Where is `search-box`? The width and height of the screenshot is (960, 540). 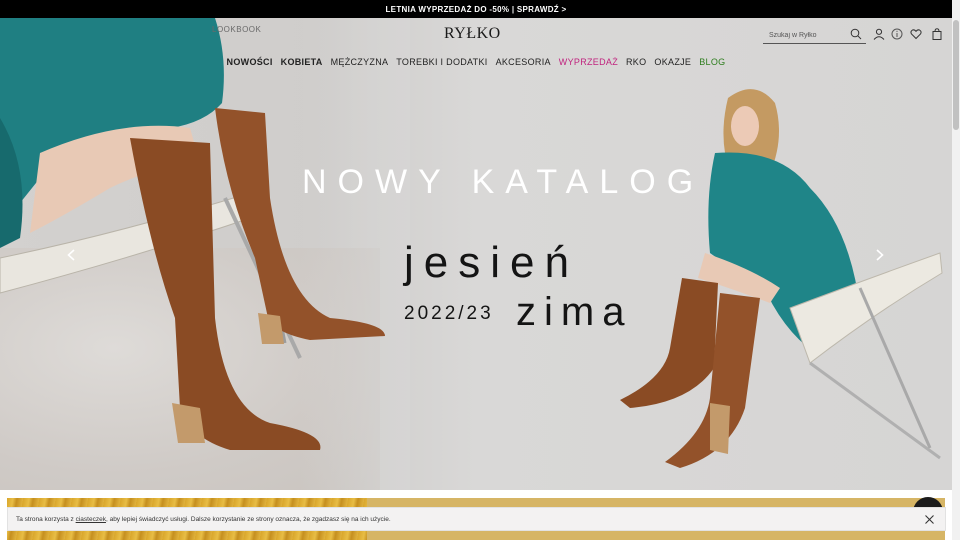
search-box is located at coordinates (814, 35).